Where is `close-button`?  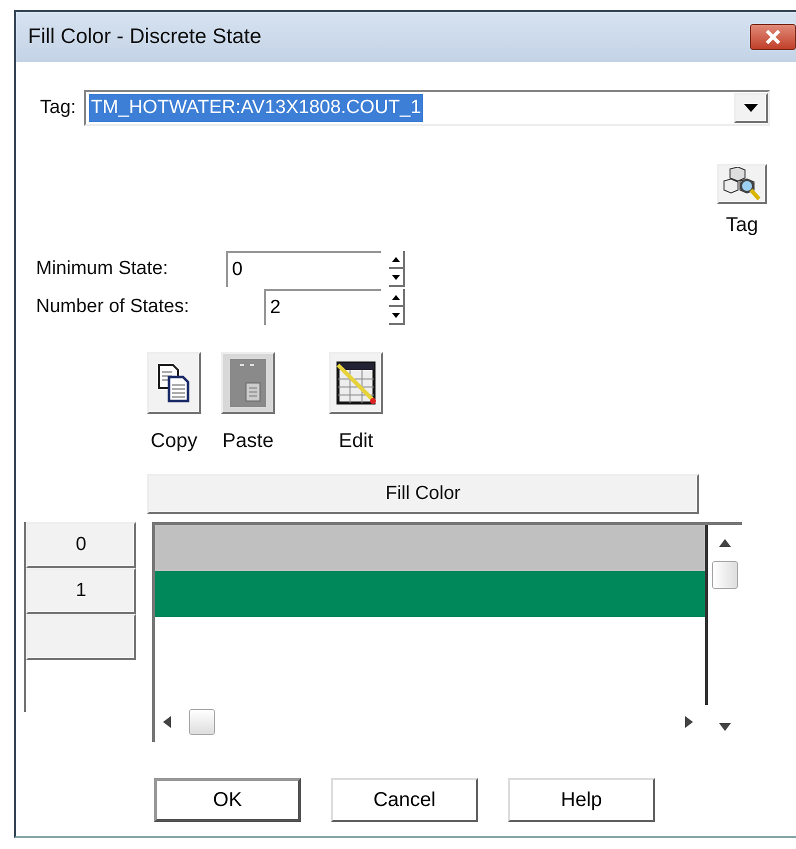
close-button is located at coordinates (773, 37).